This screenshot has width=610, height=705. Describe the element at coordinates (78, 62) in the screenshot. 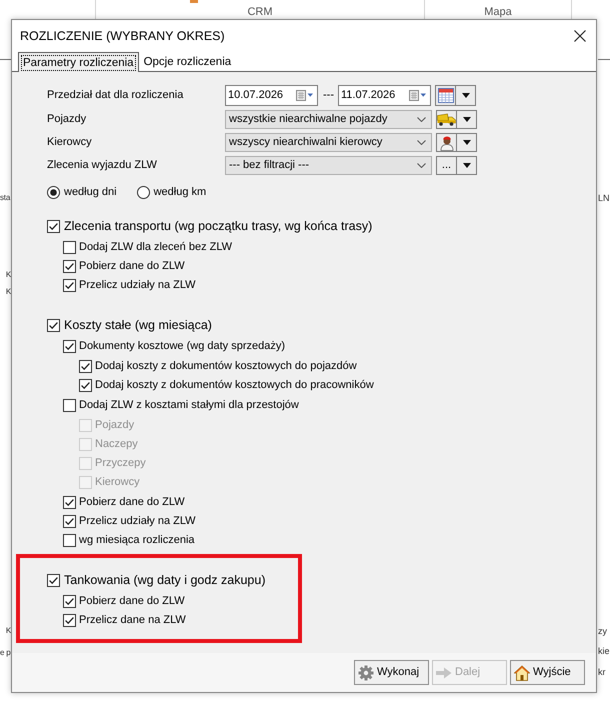

I see `tab: Parametry rozliczenia` at that location.